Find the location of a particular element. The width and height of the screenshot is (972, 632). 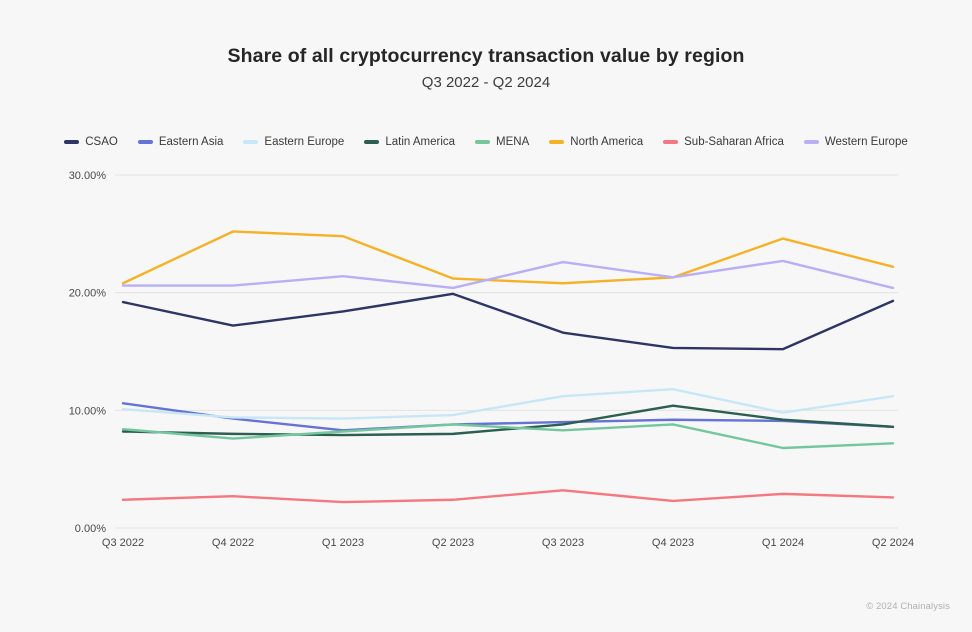

series-line-eastern-europe is located at coordinates (508, 403).